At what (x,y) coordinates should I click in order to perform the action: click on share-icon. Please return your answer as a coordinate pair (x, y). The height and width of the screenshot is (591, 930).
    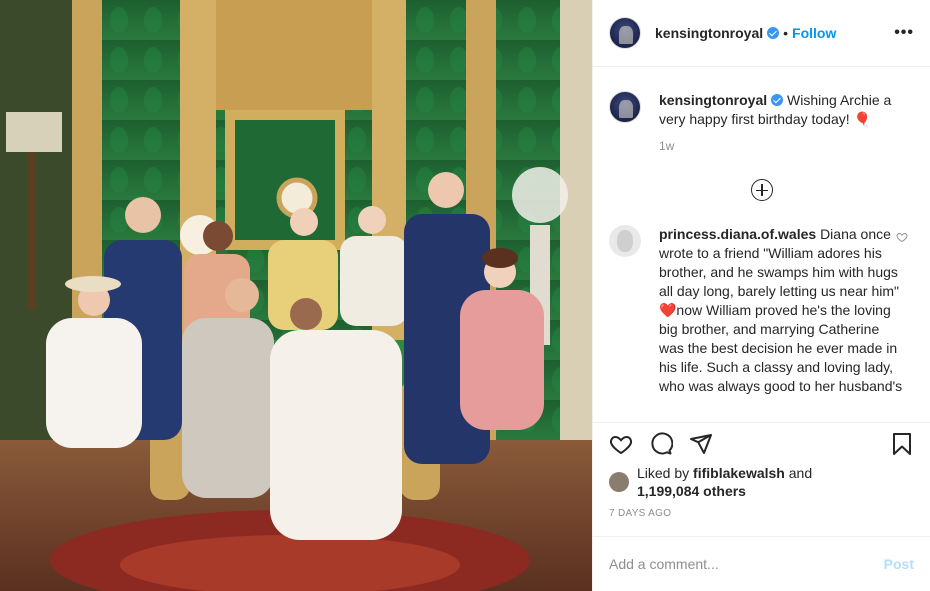
    Looking at the image, I should click on (701, 444).